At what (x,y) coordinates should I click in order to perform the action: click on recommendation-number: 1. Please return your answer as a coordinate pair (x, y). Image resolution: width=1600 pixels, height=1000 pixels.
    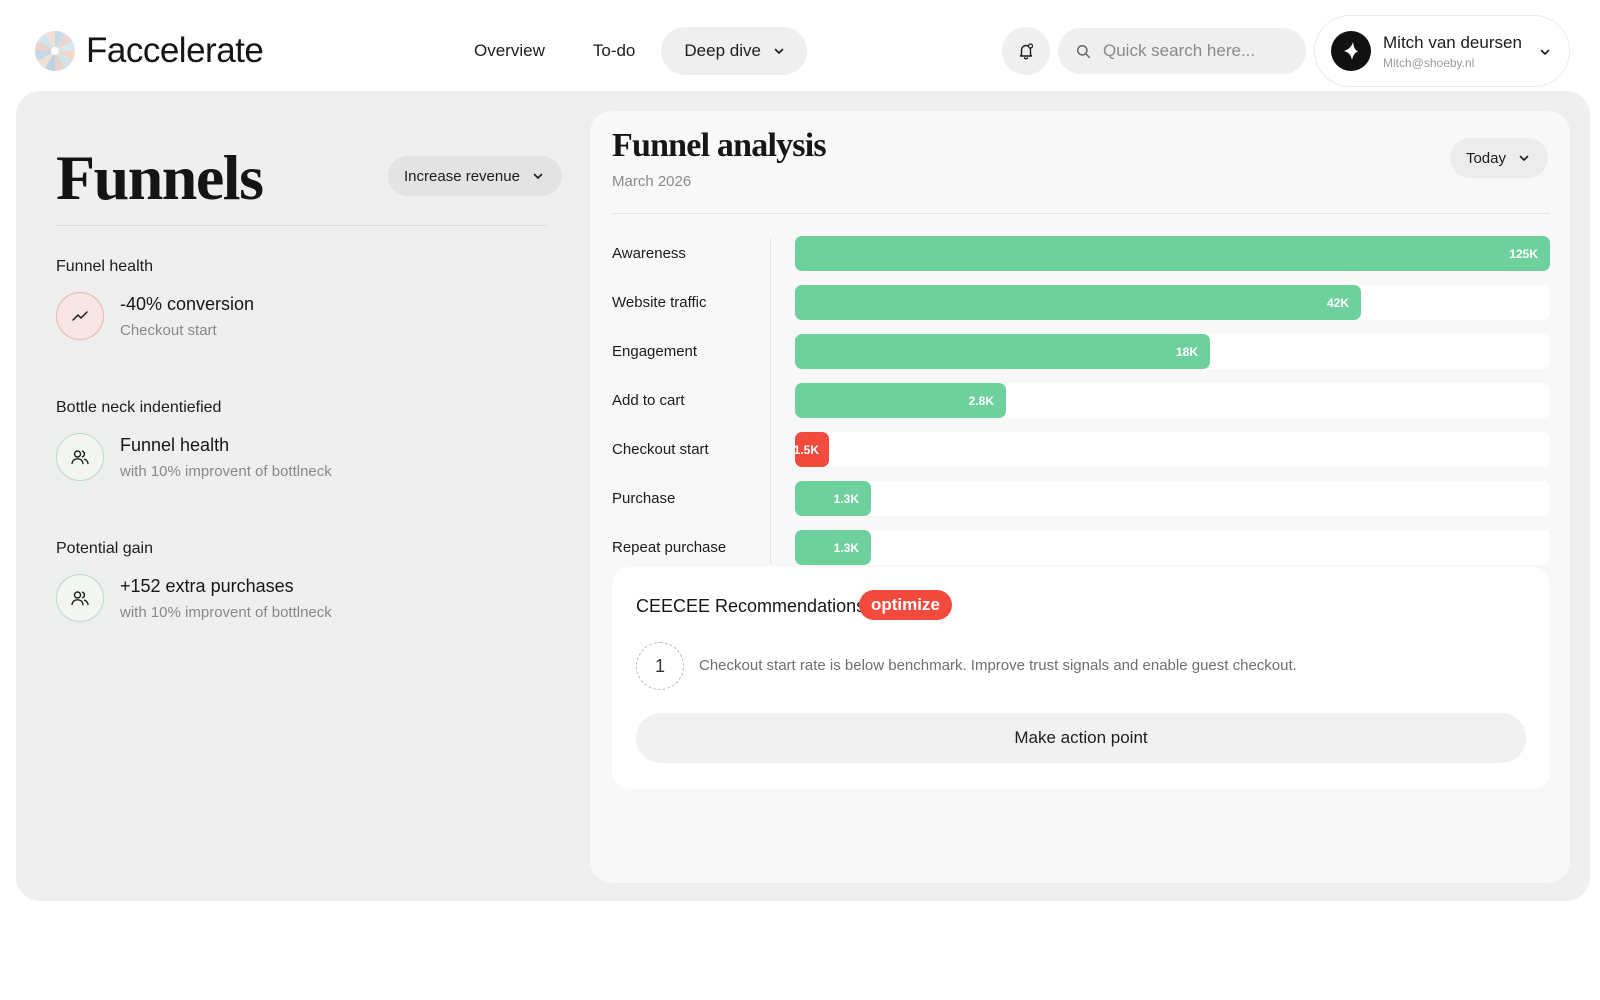
    Looking at the image, I should click on (660, 666).